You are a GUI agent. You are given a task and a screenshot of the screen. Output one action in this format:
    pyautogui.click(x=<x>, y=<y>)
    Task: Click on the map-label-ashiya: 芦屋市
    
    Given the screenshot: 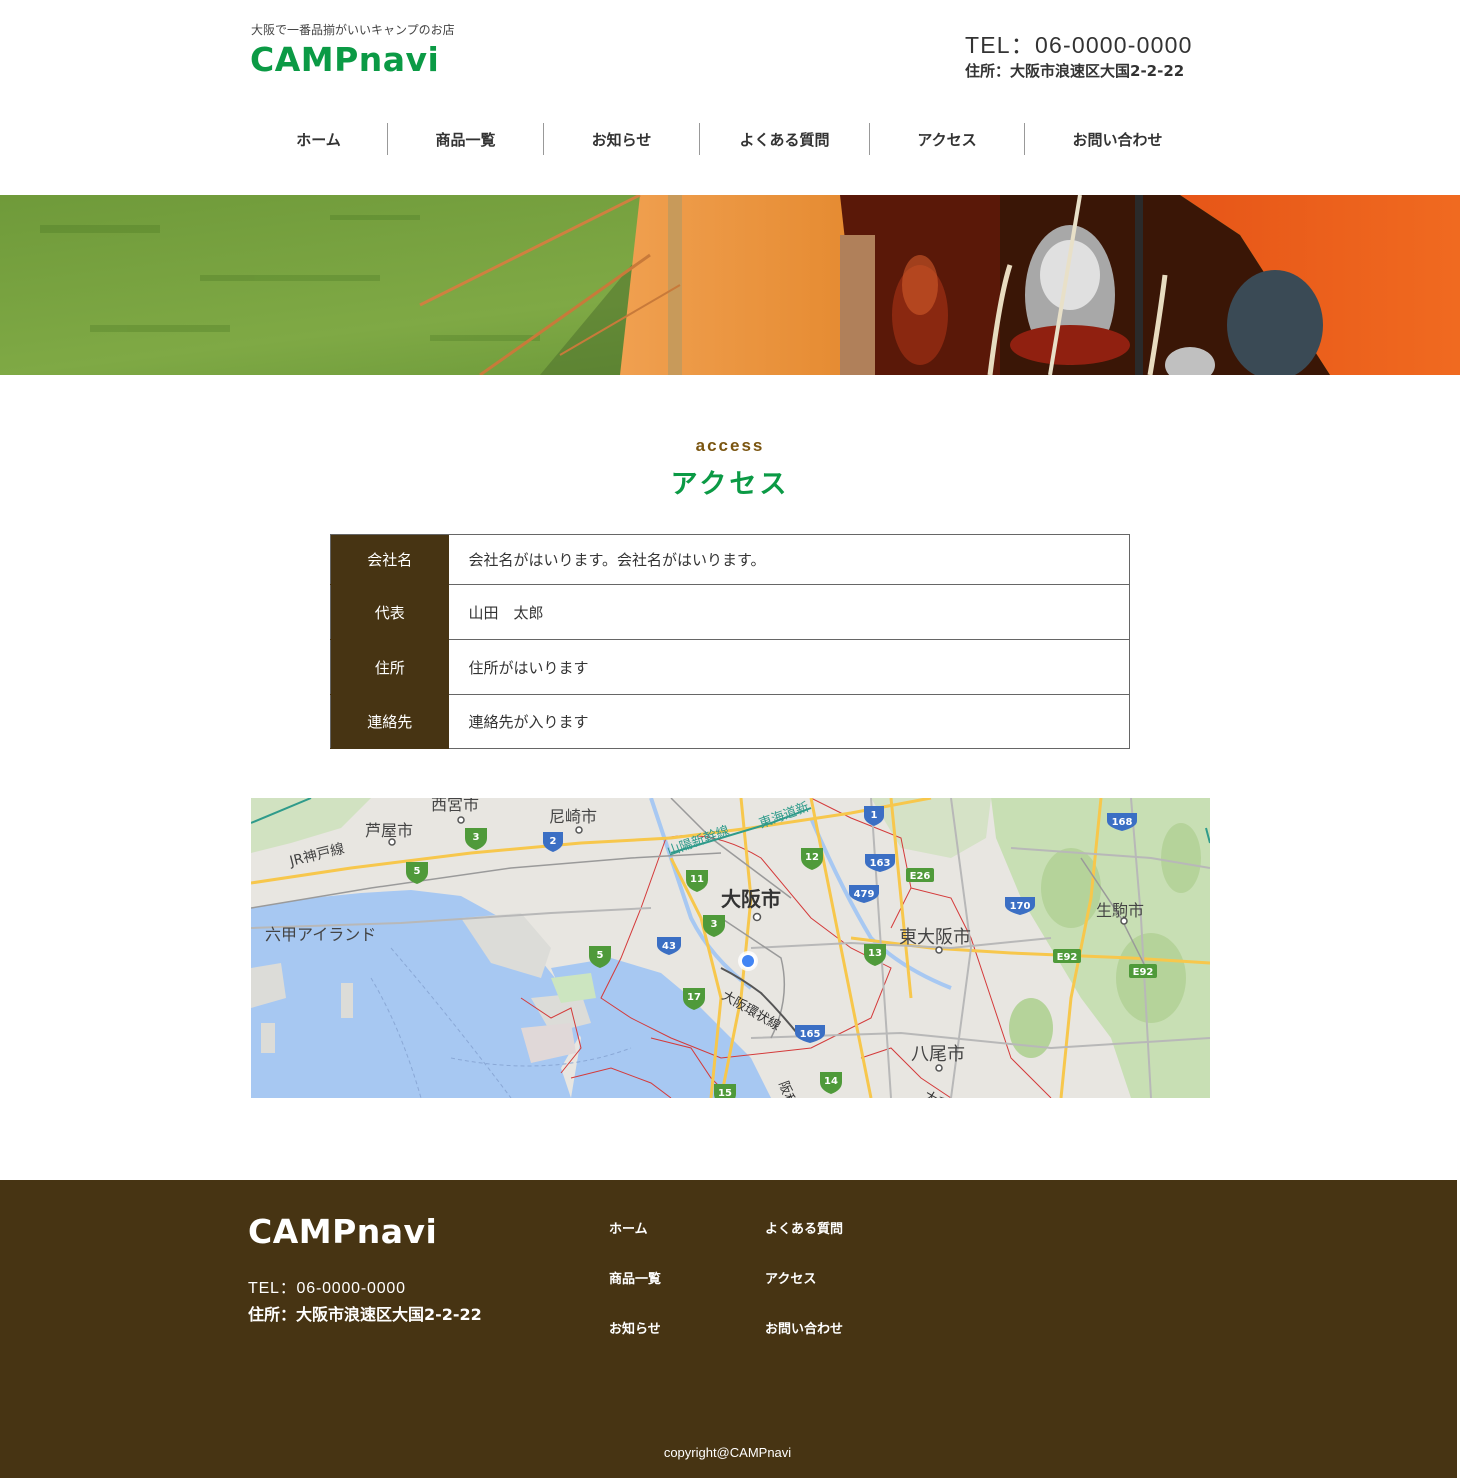 What is the action you would take?
    pyautogui.click(x=389, y=830)
    